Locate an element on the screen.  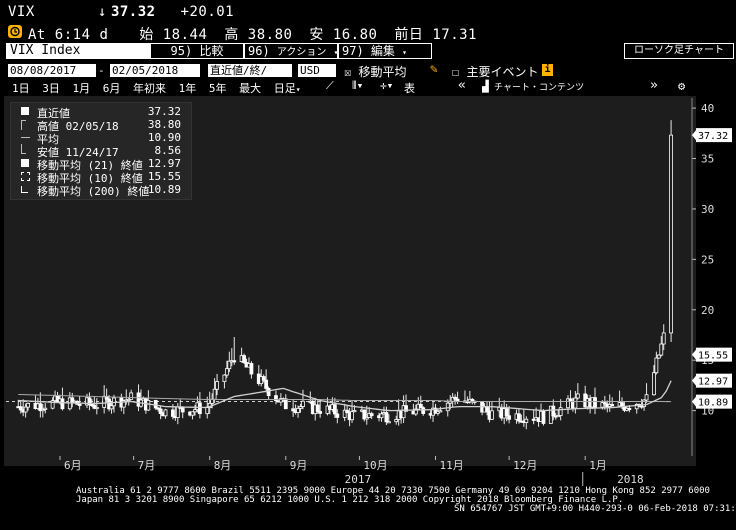
moving-average-toggle: ☒ 移動平均 is located at coordinates (375, 71).